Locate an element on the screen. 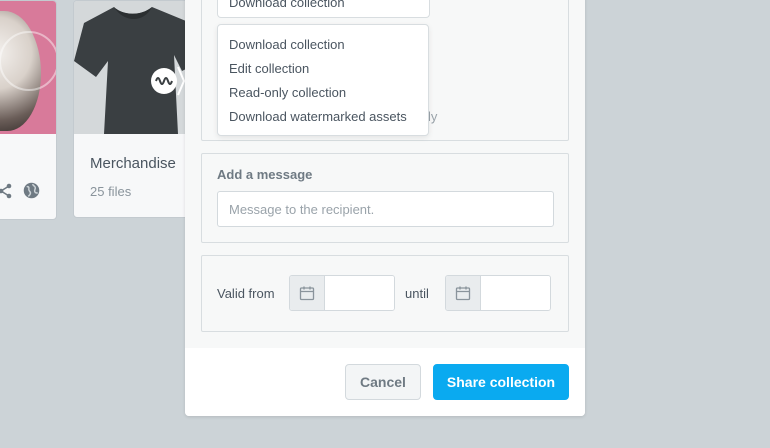 The image size is (770, 448). merchandise-thumbnail is located at coordinates (138, 67).